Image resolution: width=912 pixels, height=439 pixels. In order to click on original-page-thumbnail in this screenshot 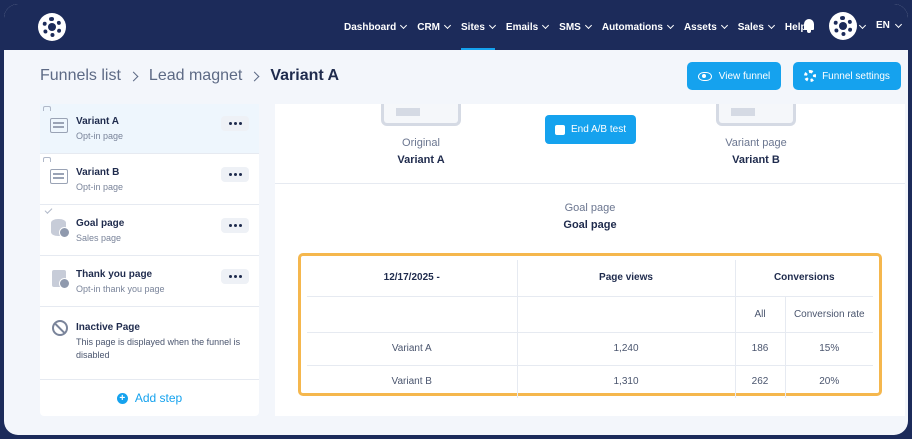, I will do `click(421, 115)`.